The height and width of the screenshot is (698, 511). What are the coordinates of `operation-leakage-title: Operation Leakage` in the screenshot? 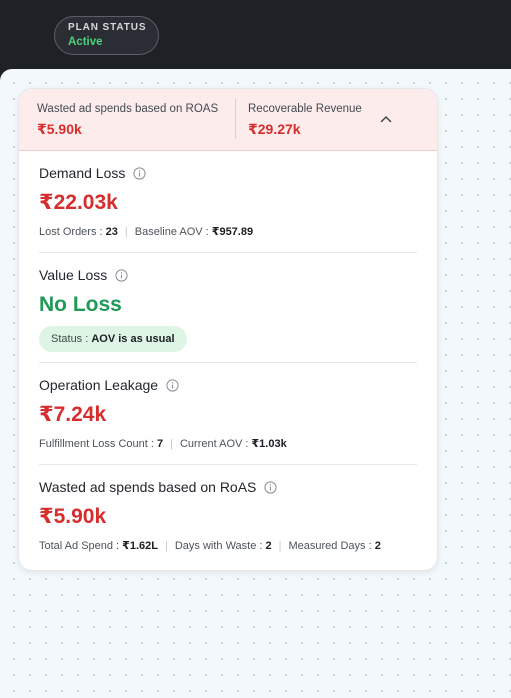 It's located at (99, 385).